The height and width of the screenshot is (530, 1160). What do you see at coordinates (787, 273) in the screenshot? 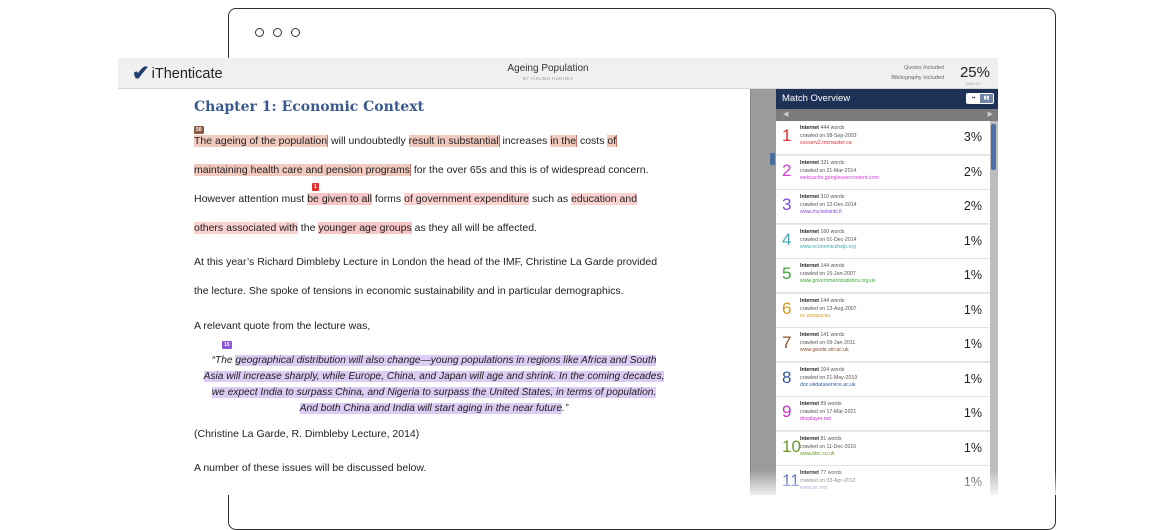
I see `match-number: 5` at bounding box center [787, 273].